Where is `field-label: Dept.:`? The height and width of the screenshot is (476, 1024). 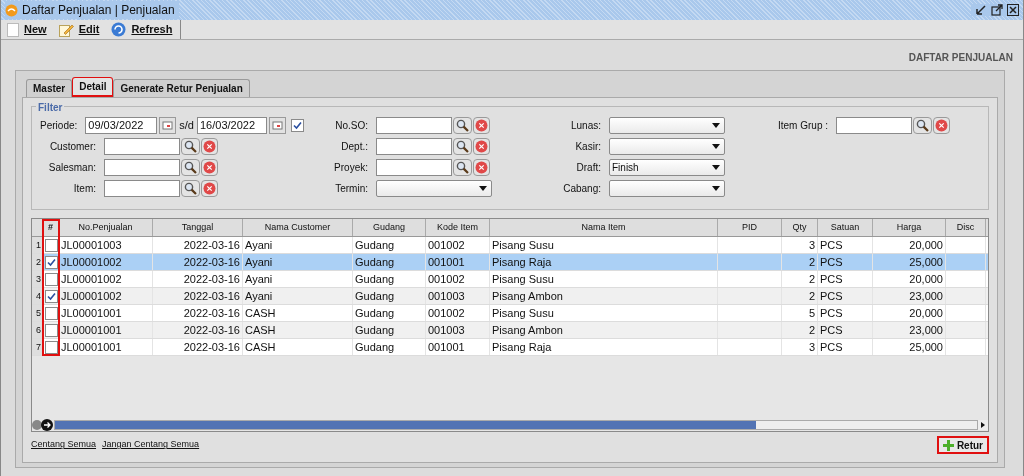 field-label: Dept.: is located at coordinates (354, 147).